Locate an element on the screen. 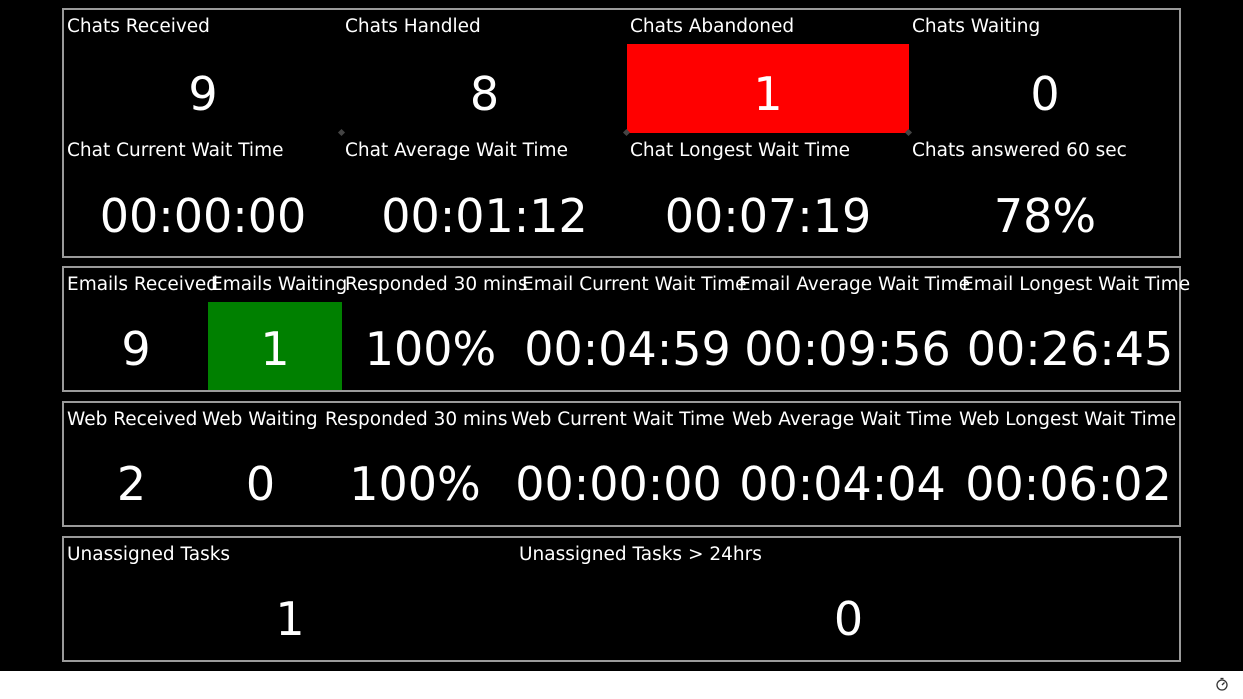 The width and height of the screenshot is (1243, 699). web-average-wait-tile: Web Average Wait Time 00:04:04 is located at coordinates (842, 464).